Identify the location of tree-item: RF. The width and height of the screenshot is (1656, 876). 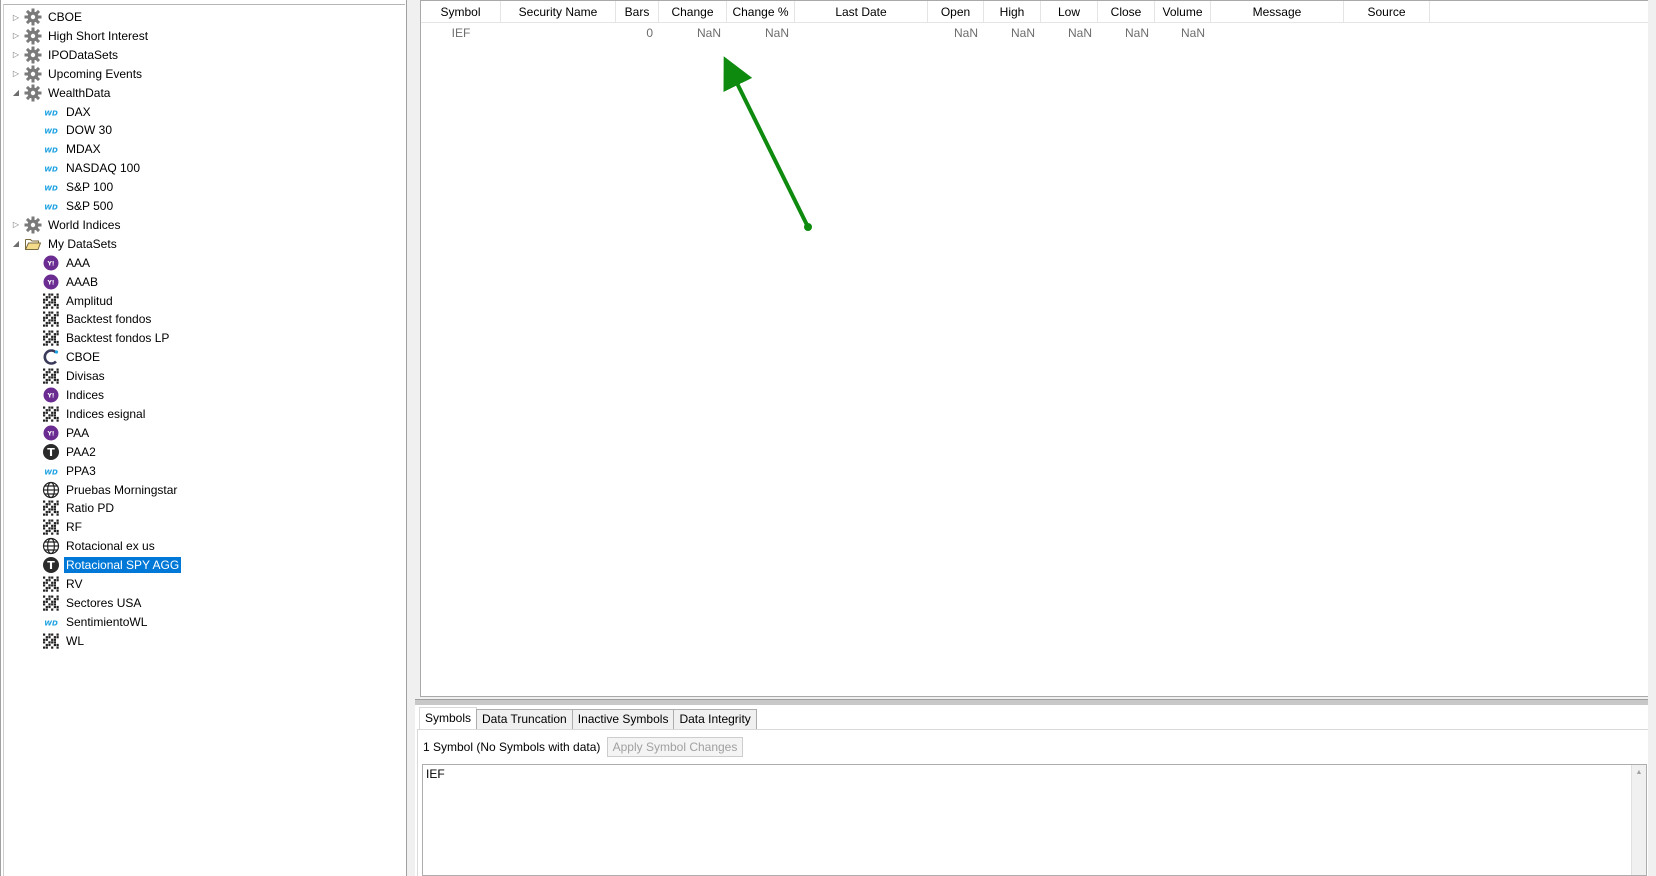
(204, 527).